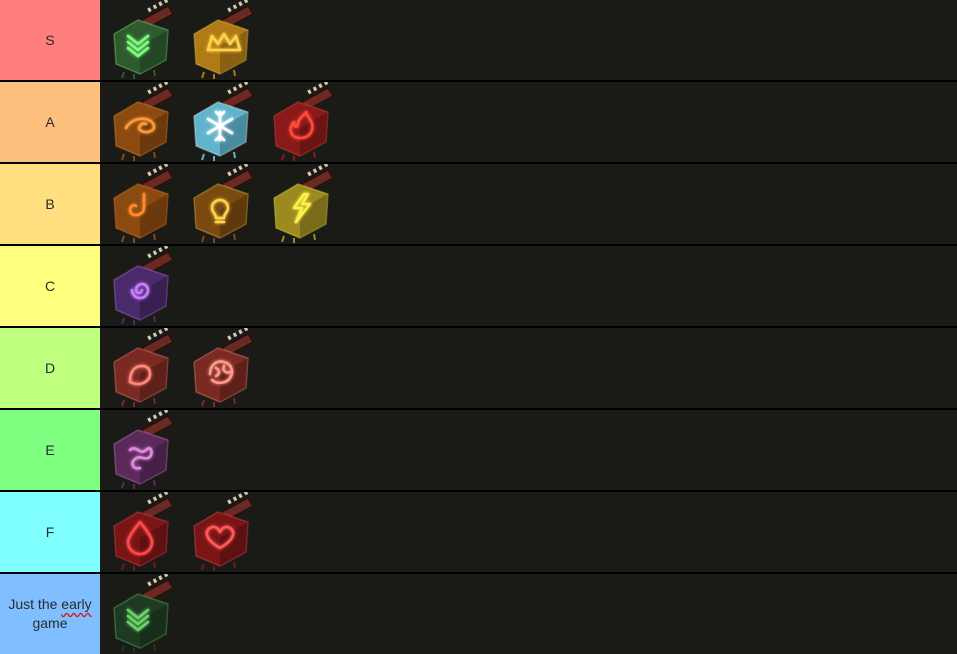 The image size is (957, 654). What do you see at coordinates (50, 122) in the screenshot?
I see `tier-label: A` at bounding box center [50, 122].